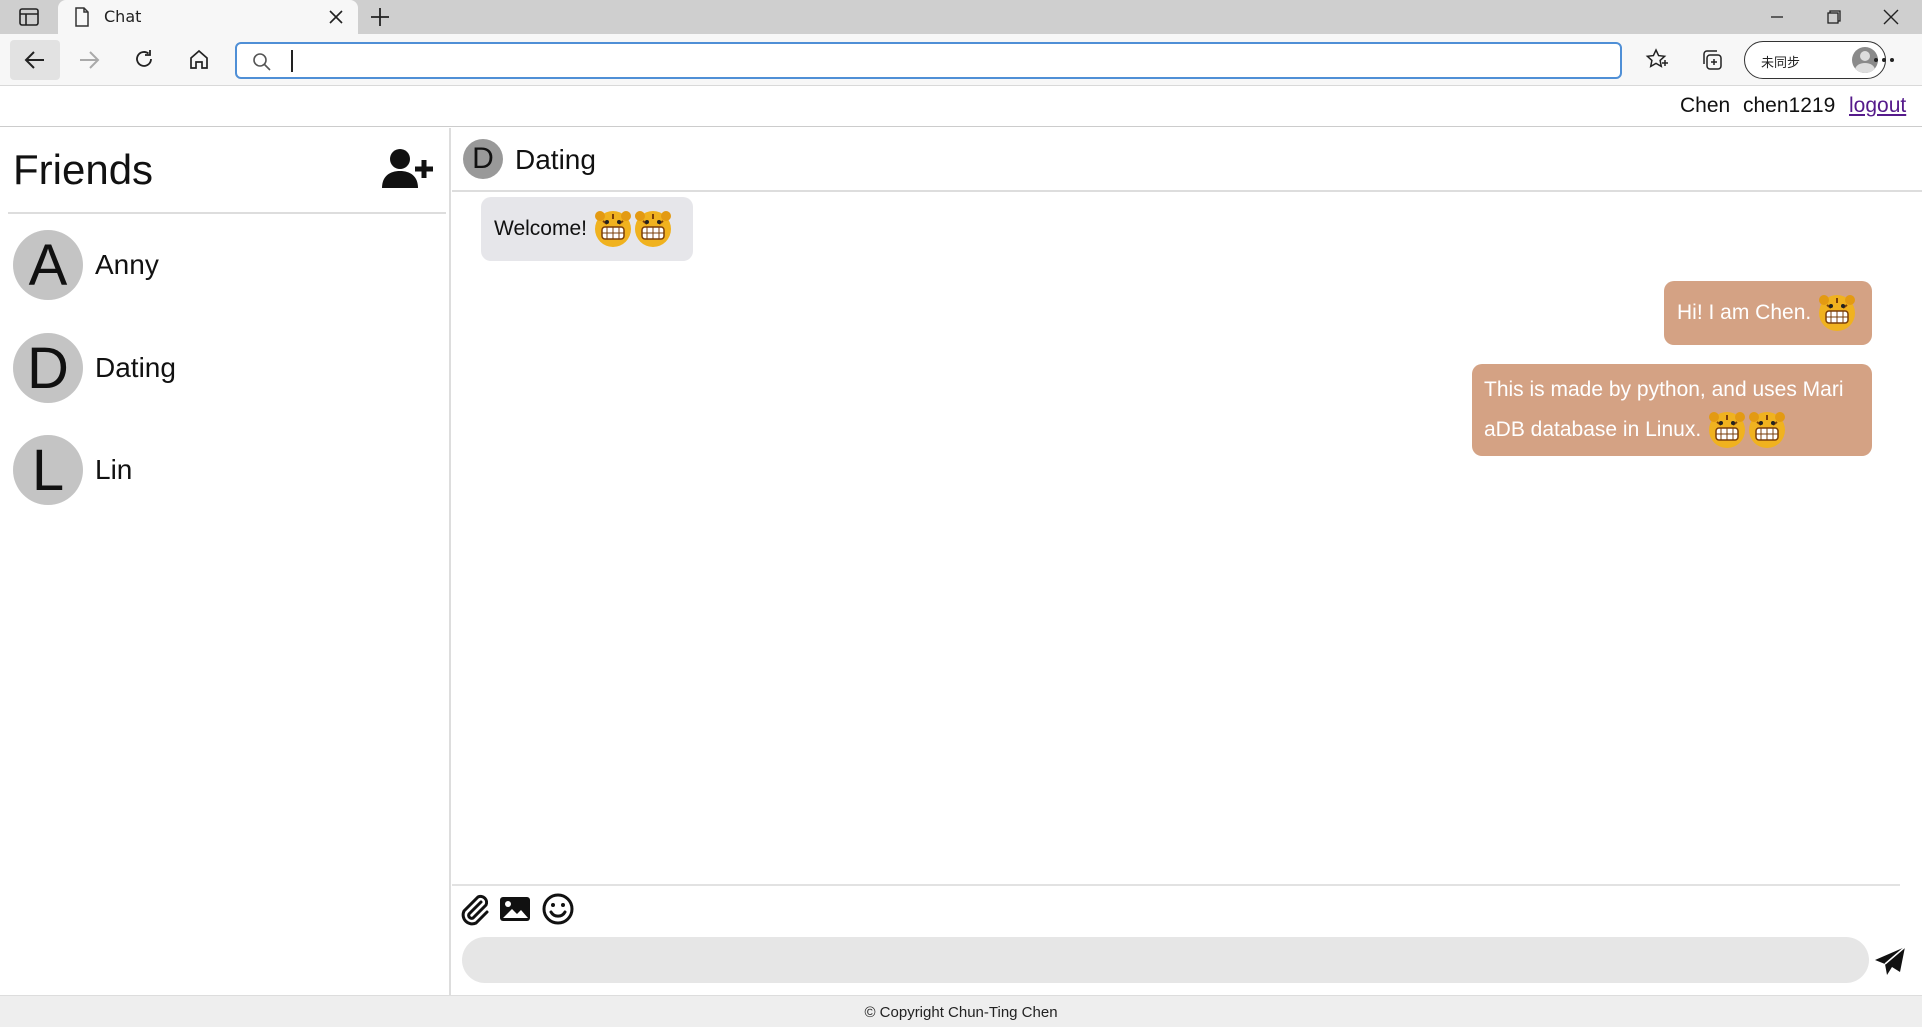 The height and width of the screenshot is (1027, 1922). What do you see at coordinates (1884, 62) in the screenshot?
I see `more-icon` at bounding box center [1884, 62].